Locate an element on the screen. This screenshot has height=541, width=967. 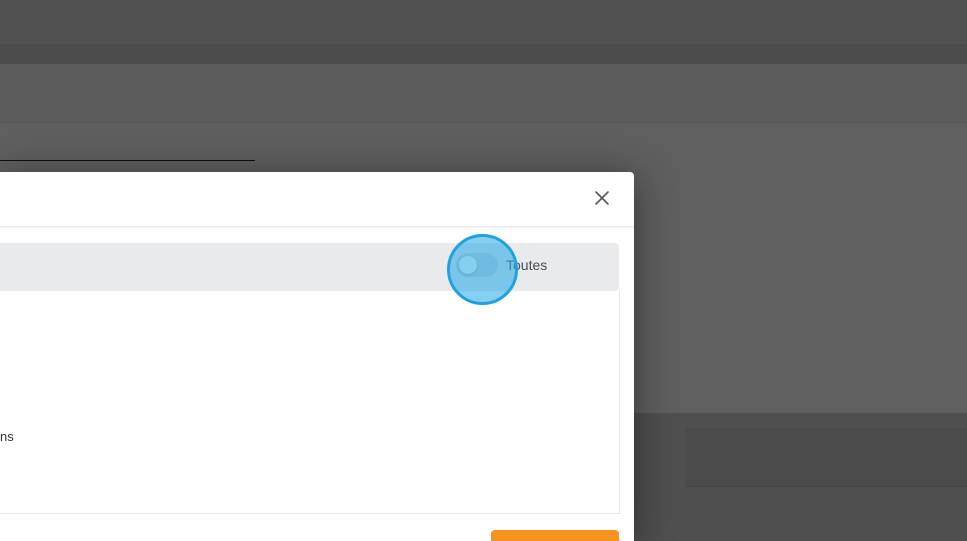
list-item-text: ns is located at coordinates (7, 436).